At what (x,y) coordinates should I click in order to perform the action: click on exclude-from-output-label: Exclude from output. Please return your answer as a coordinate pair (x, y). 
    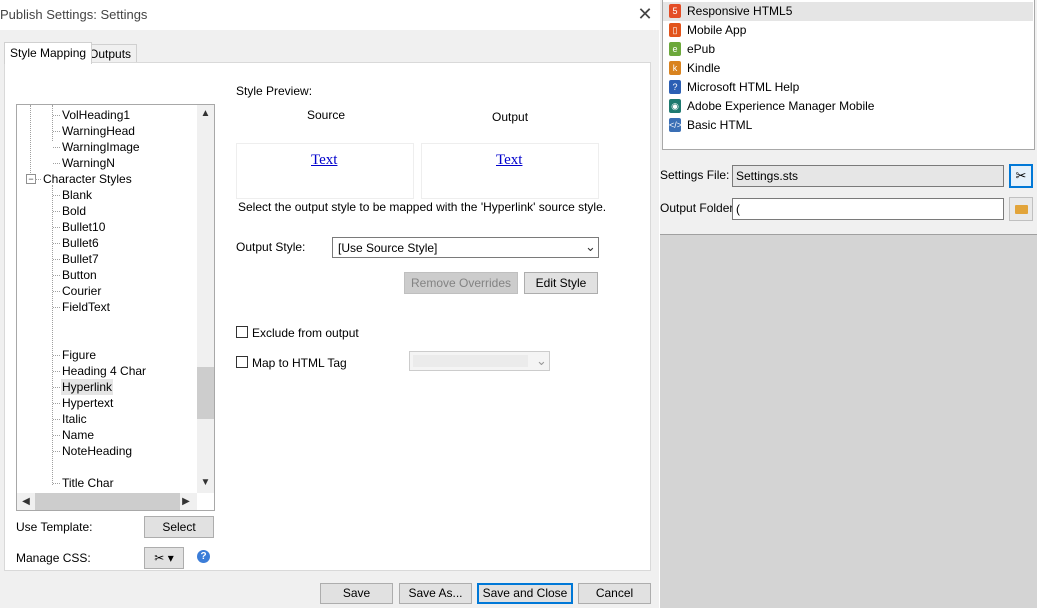
    Looking at the image, I should click on (305, 333).